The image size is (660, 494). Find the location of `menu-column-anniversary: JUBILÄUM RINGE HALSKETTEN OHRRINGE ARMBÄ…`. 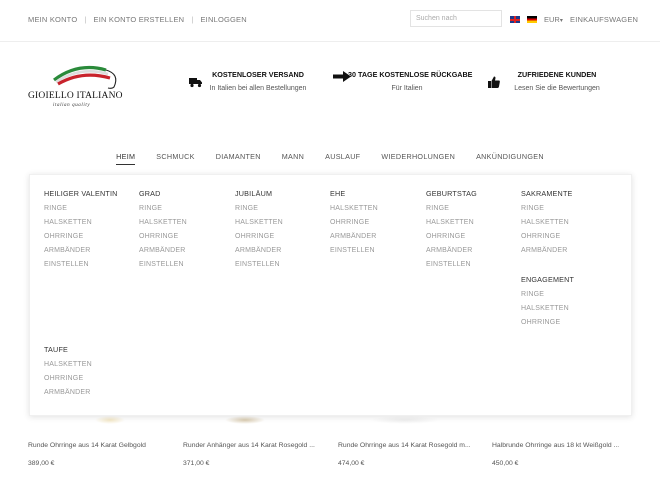

menu-column-anniversary: JUBILÄUM RINGE HALSKETTEN OHRRINGE ARMBÄ… is located at coordinates (259, 232).